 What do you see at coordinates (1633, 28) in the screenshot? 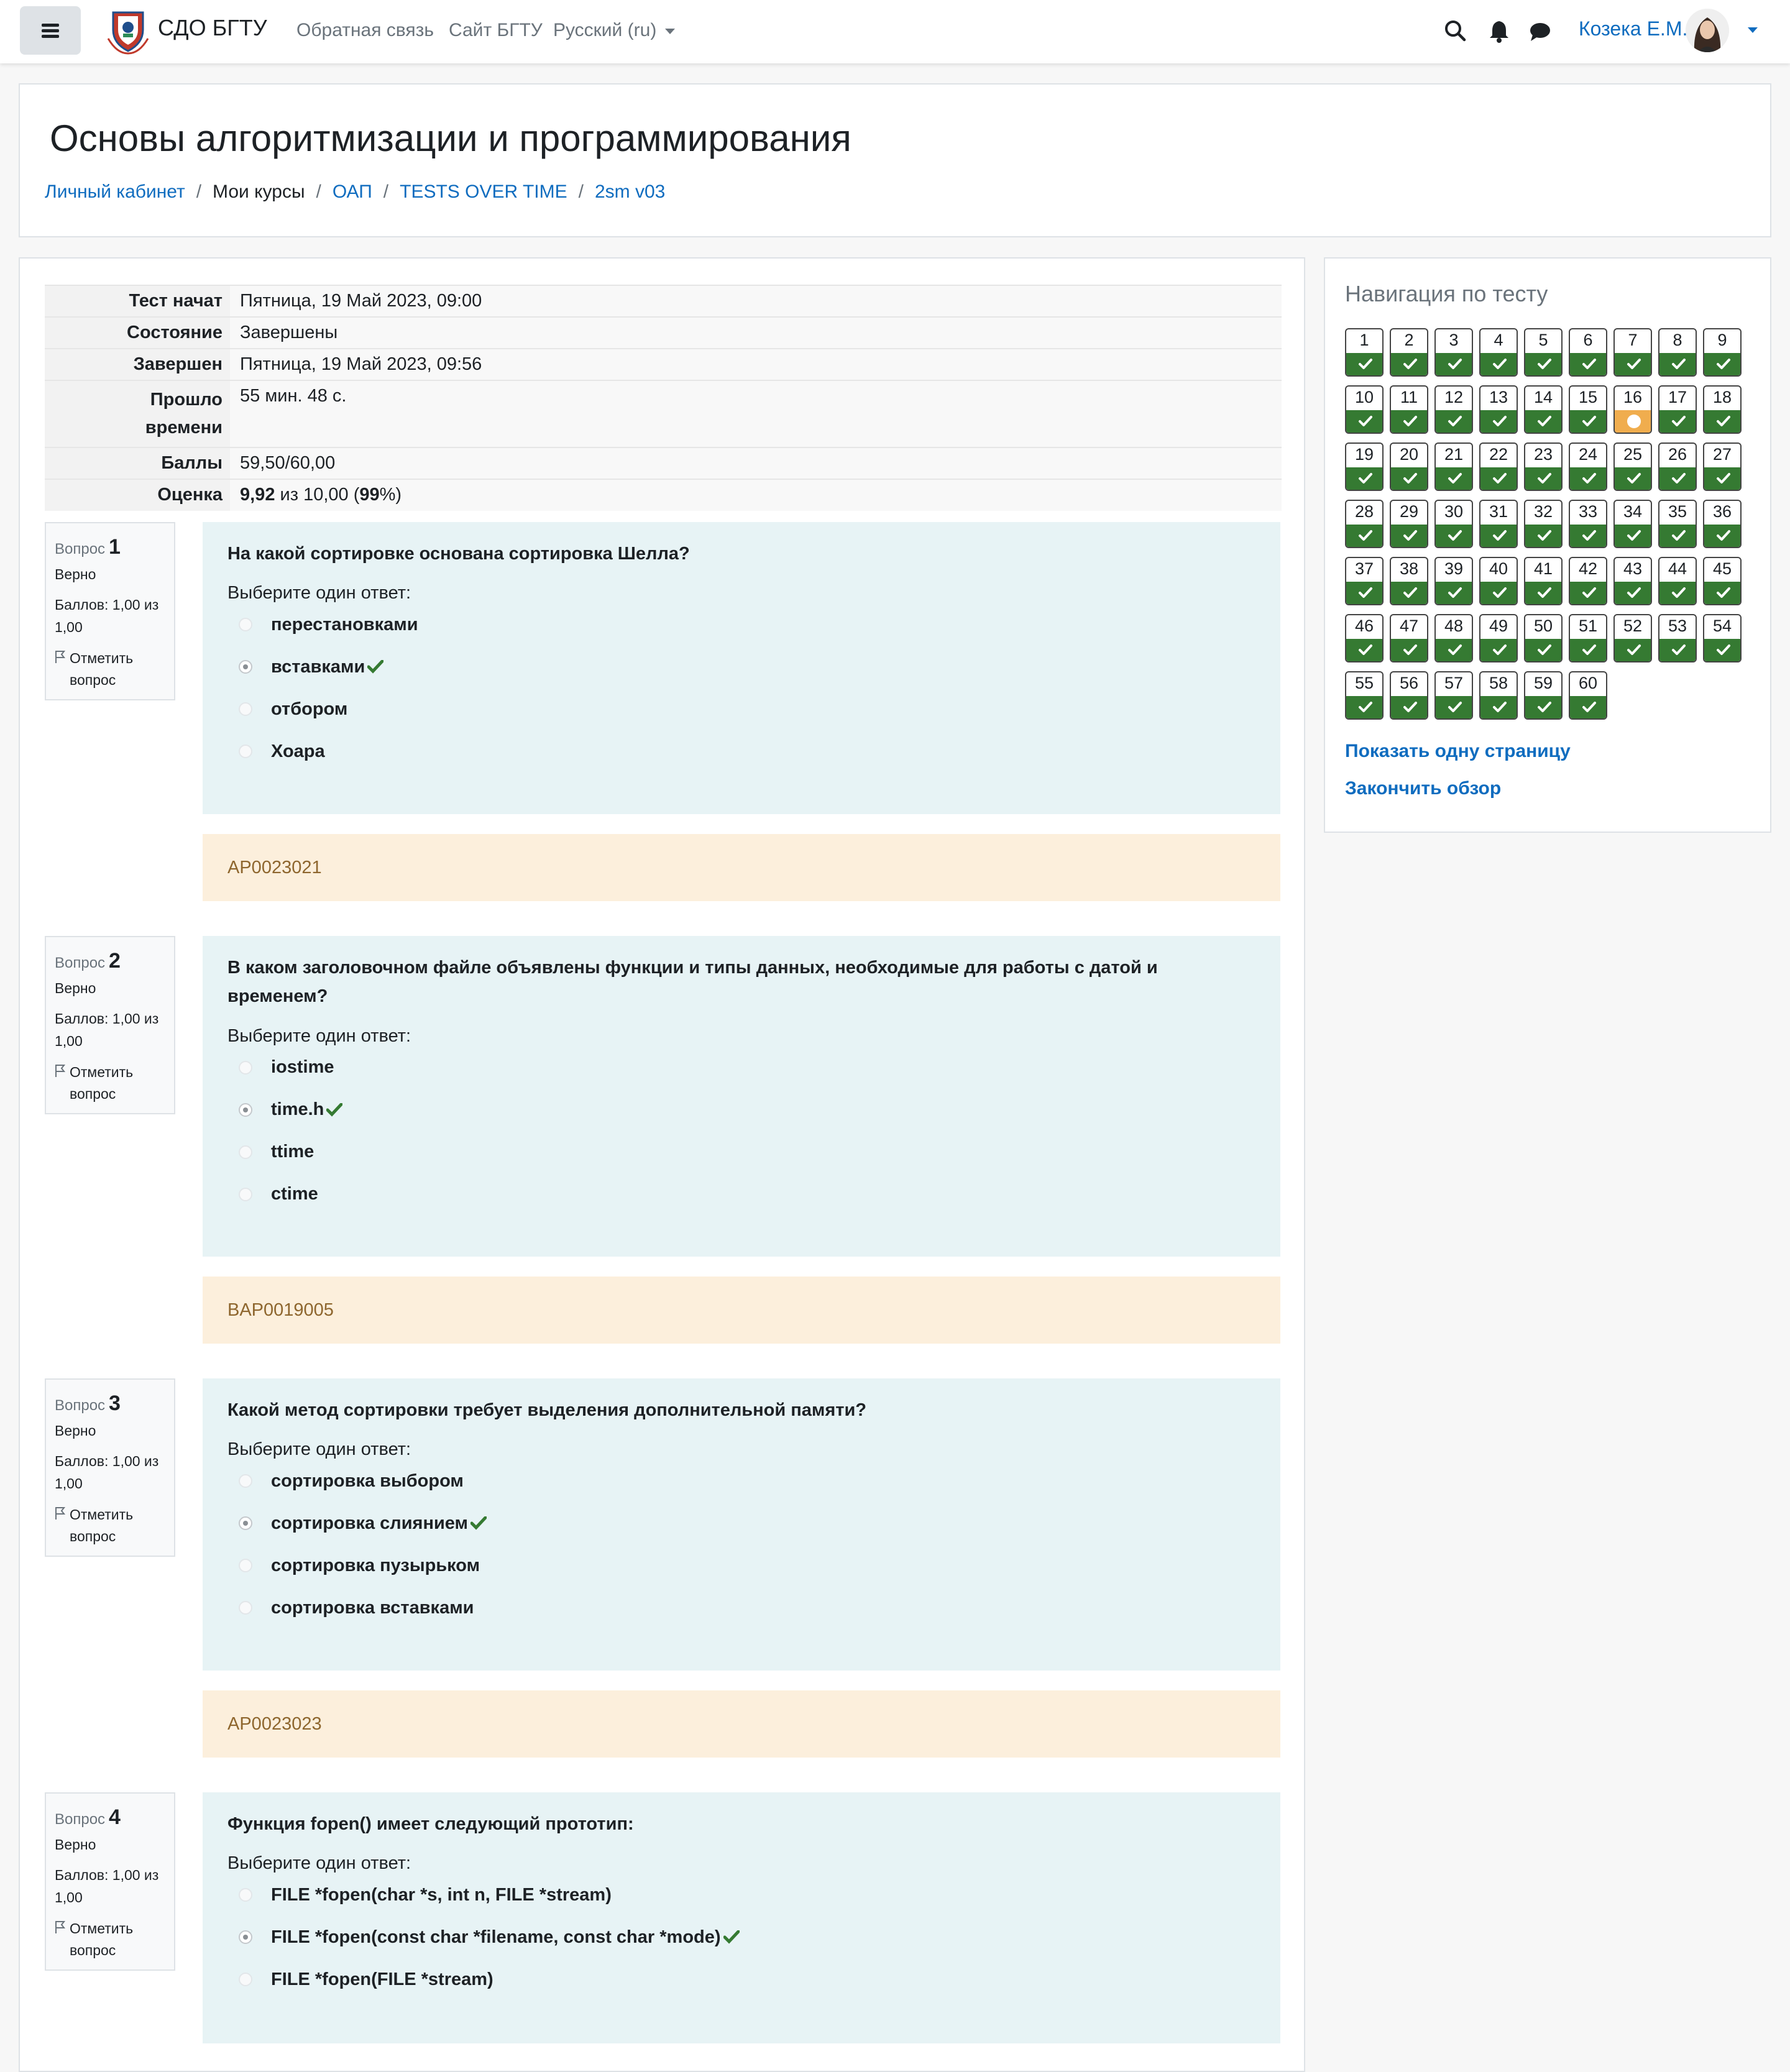
I see `user-name: Козека Е.М.` at bounding box center [1633, 28].